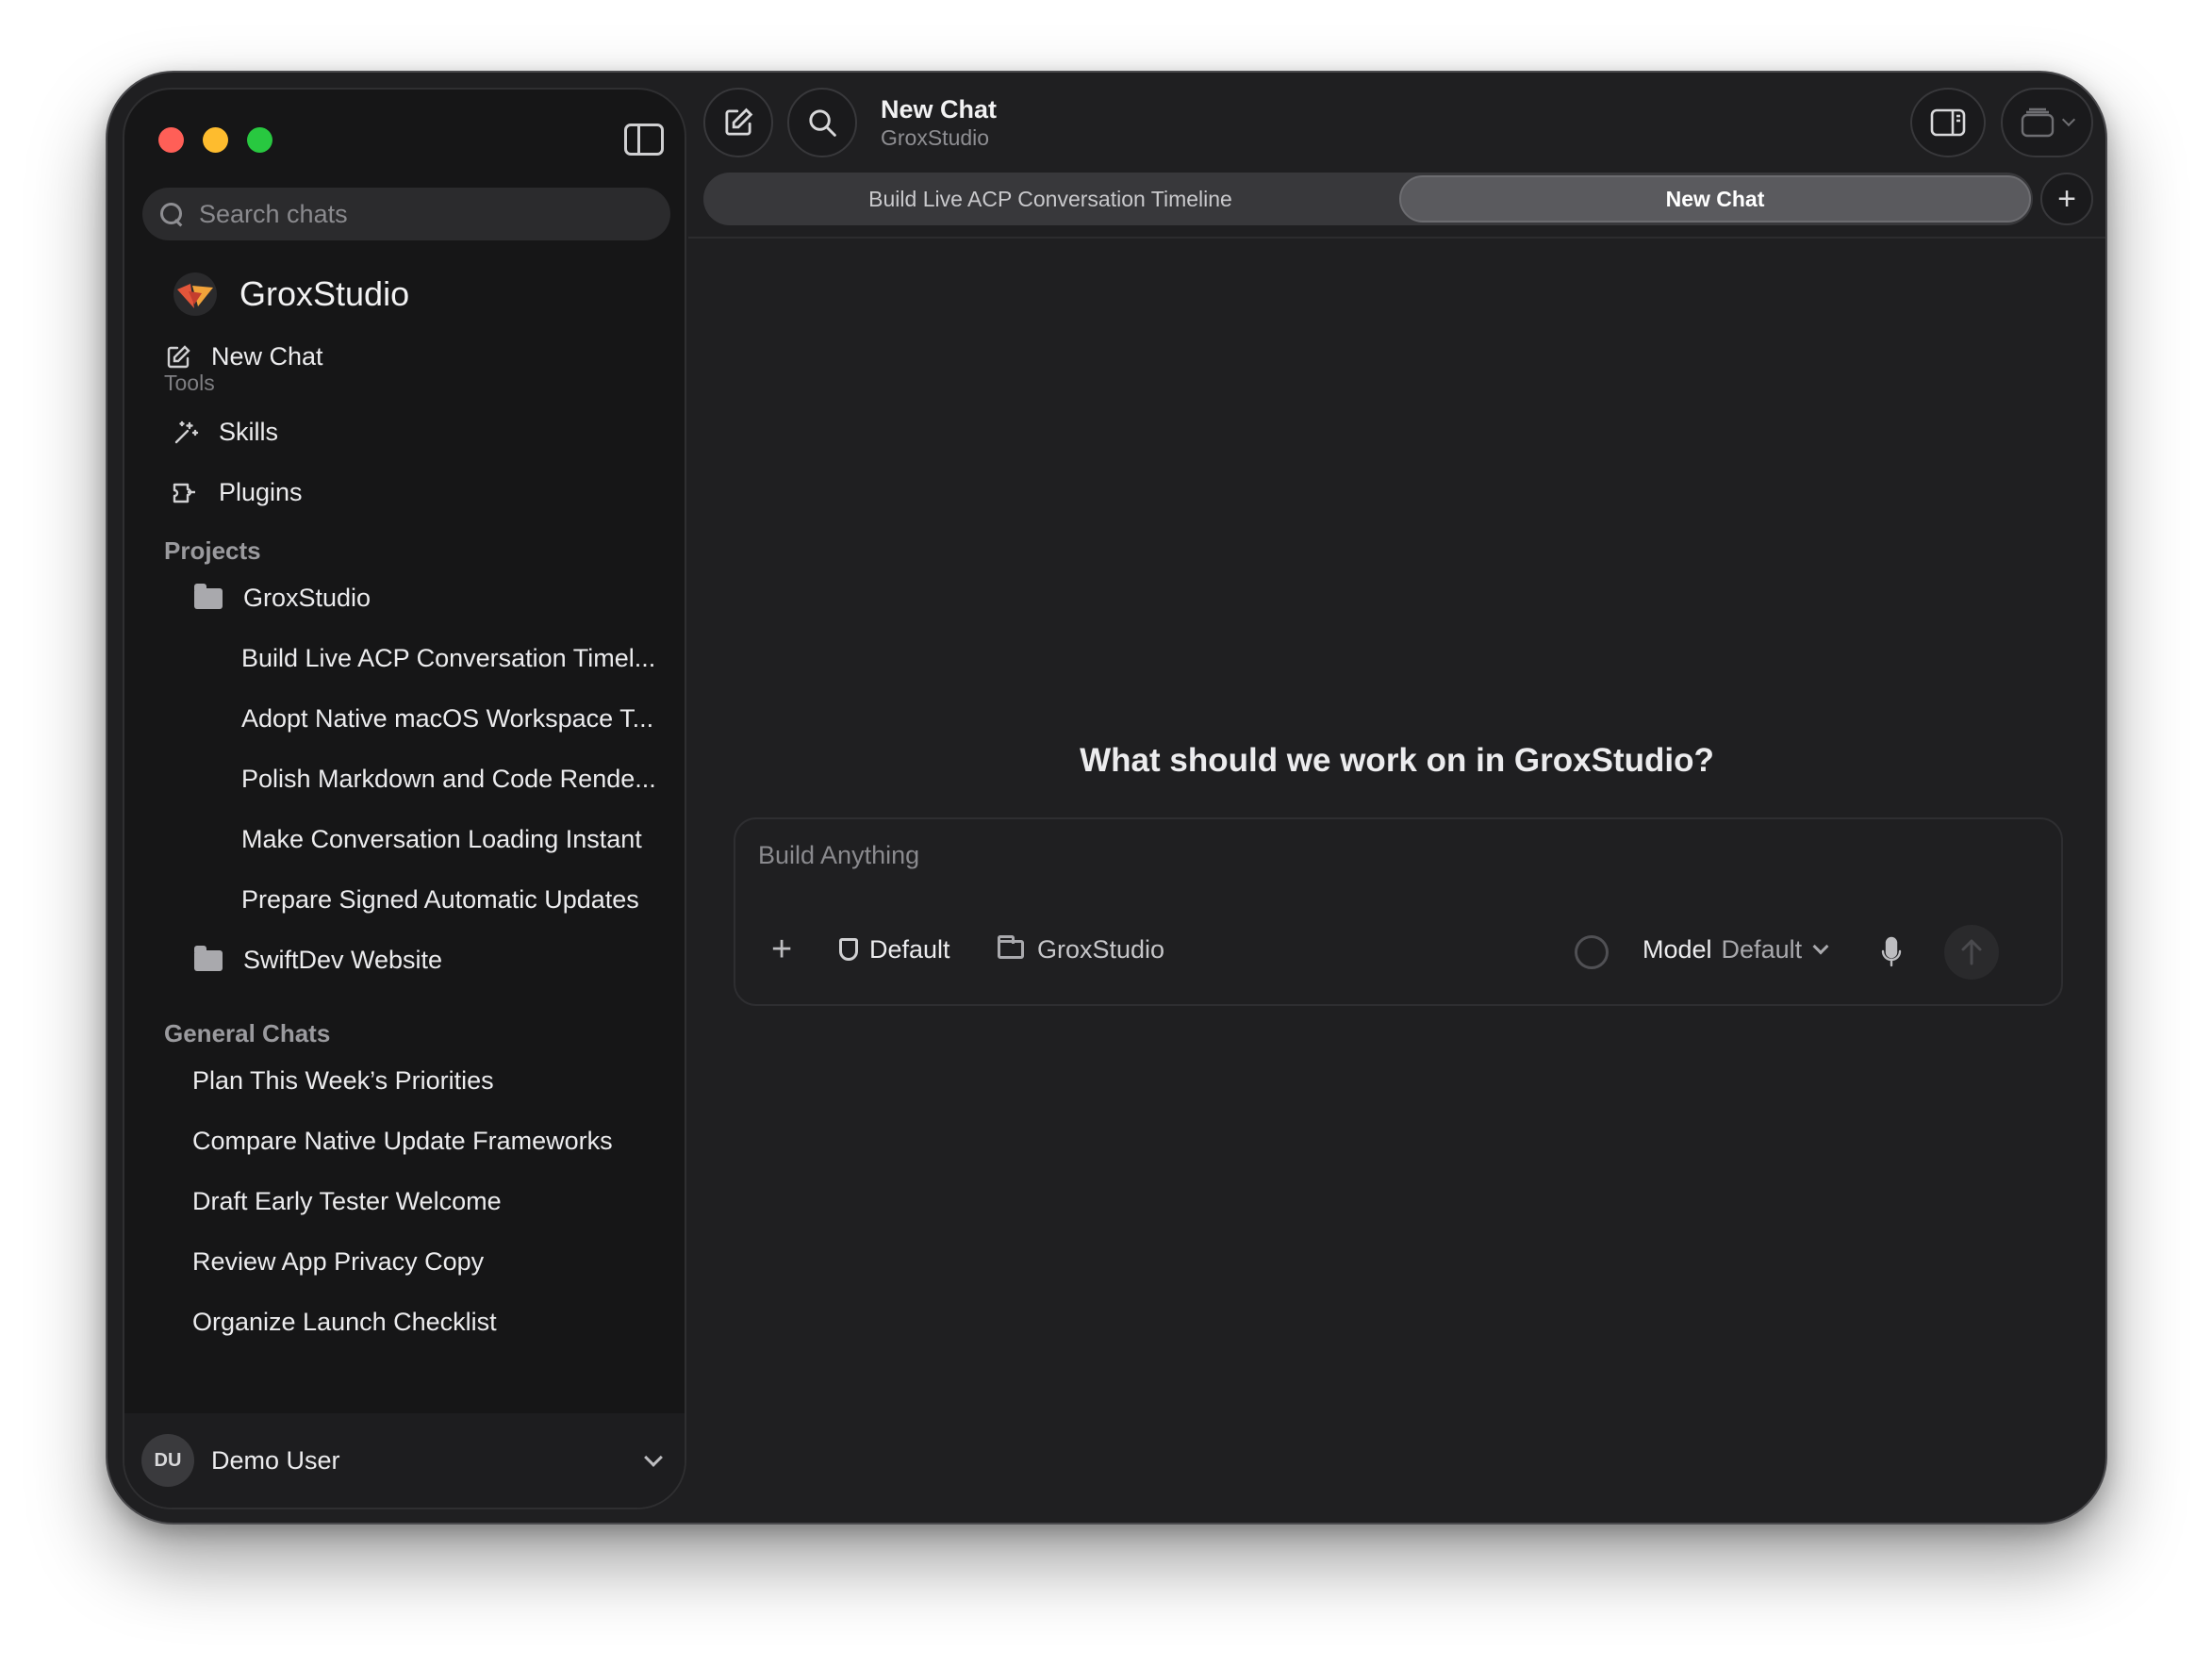 The height and width of the screenshot is (1665, 2212). Describe the element at coordinates (1180, 855) in the screenshot. I see `message-input` at that location.